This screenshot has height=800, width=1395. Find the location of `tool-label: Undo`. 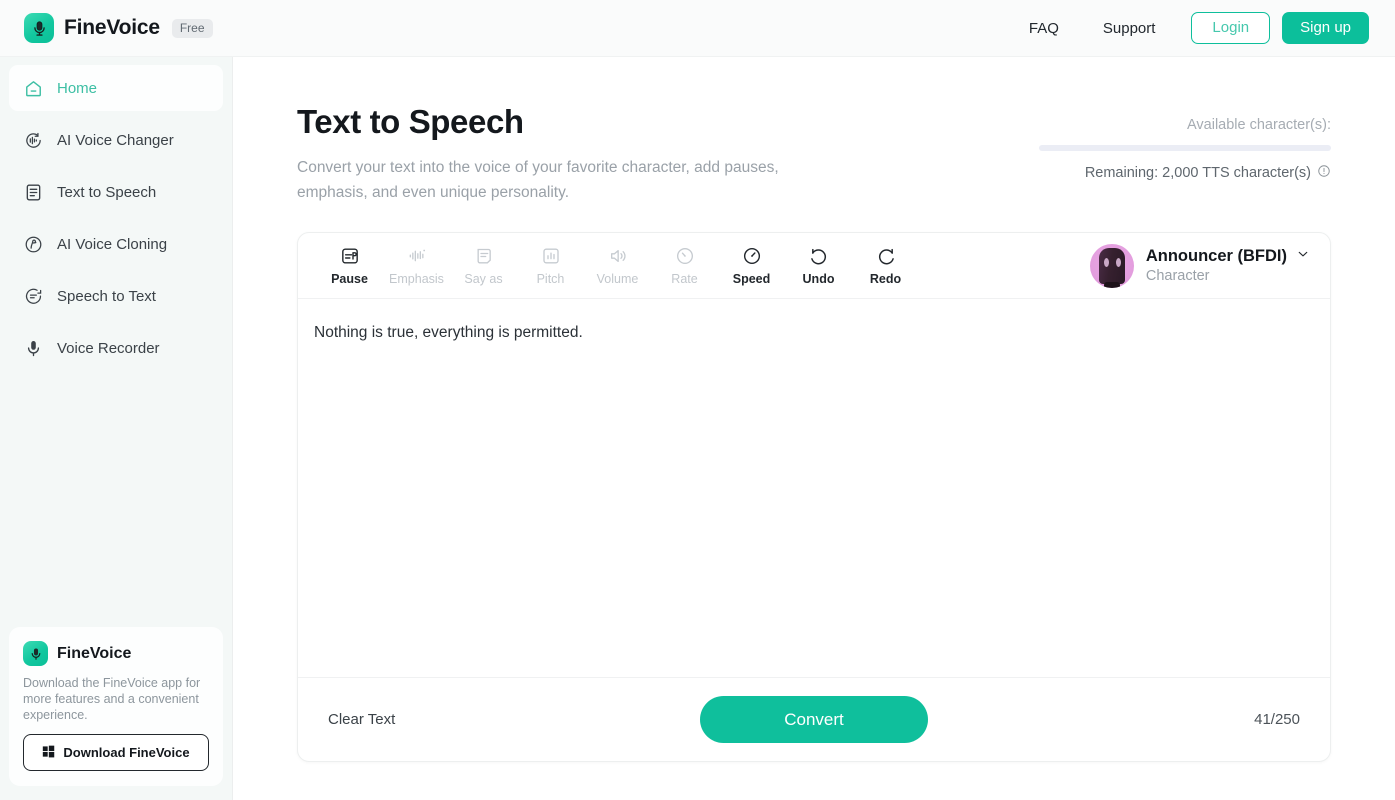

tool-label: Undo is located at coordinates (818, 279).